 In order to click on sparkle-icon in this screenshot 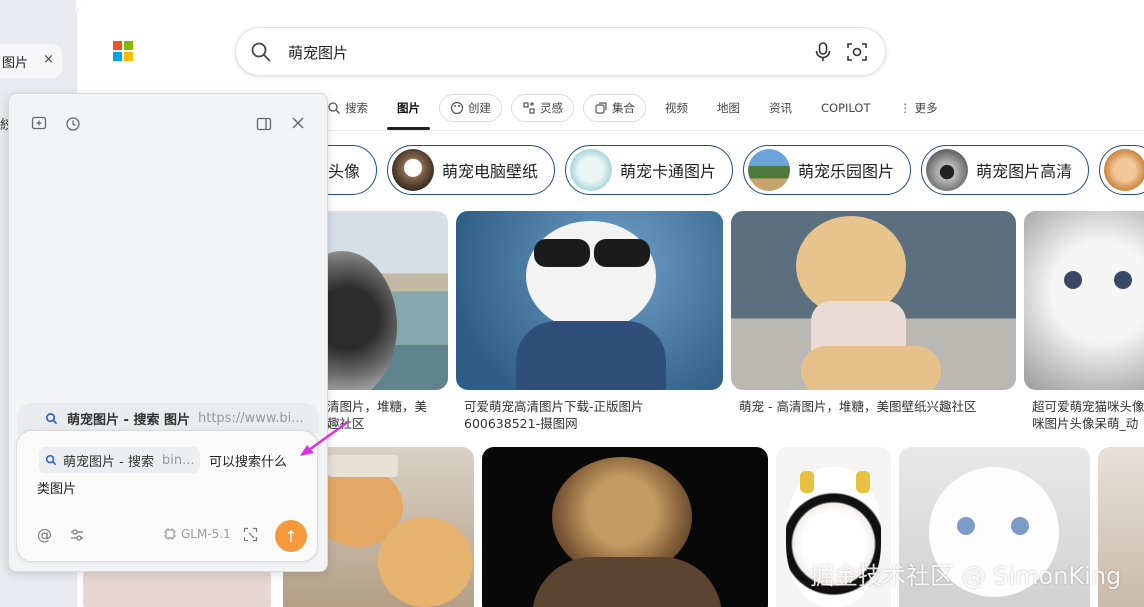, I will do `click(529, 108)`.